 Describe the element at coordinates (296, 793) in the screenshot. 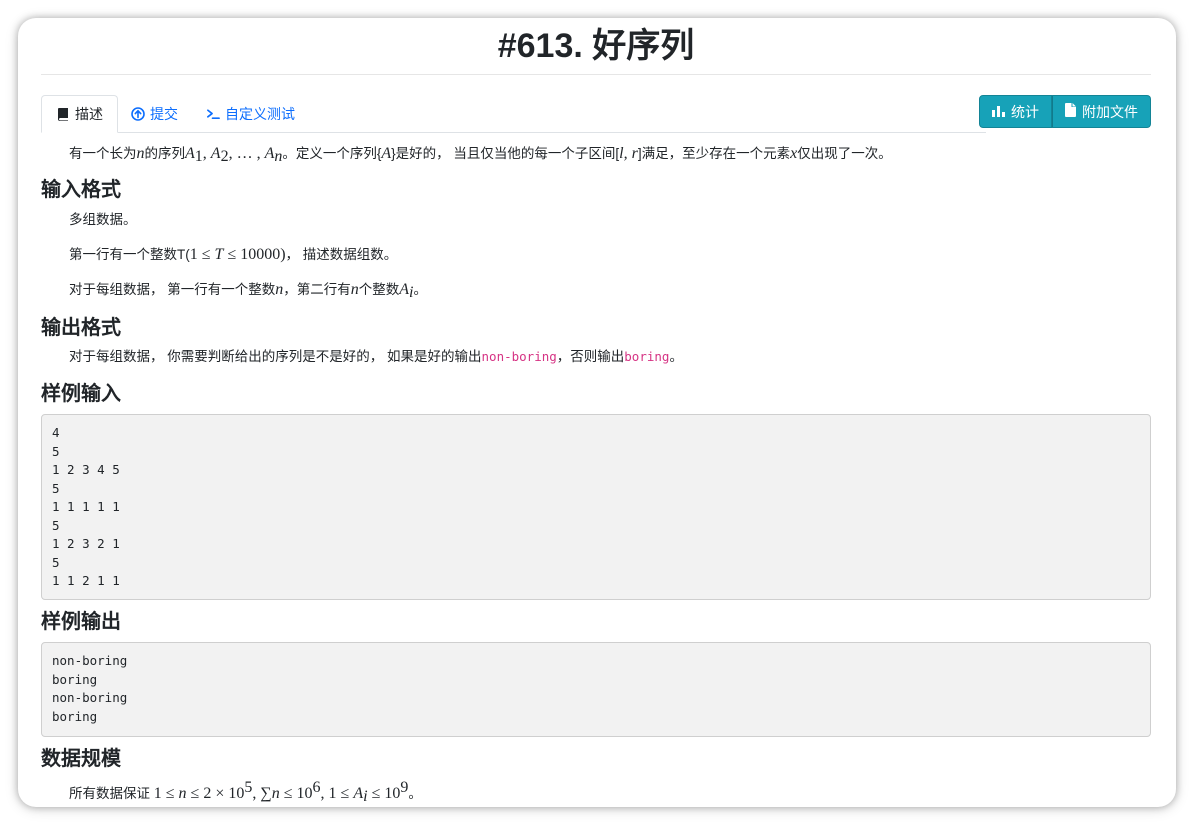

I see `limits-m3: ≤ 10` at that location.